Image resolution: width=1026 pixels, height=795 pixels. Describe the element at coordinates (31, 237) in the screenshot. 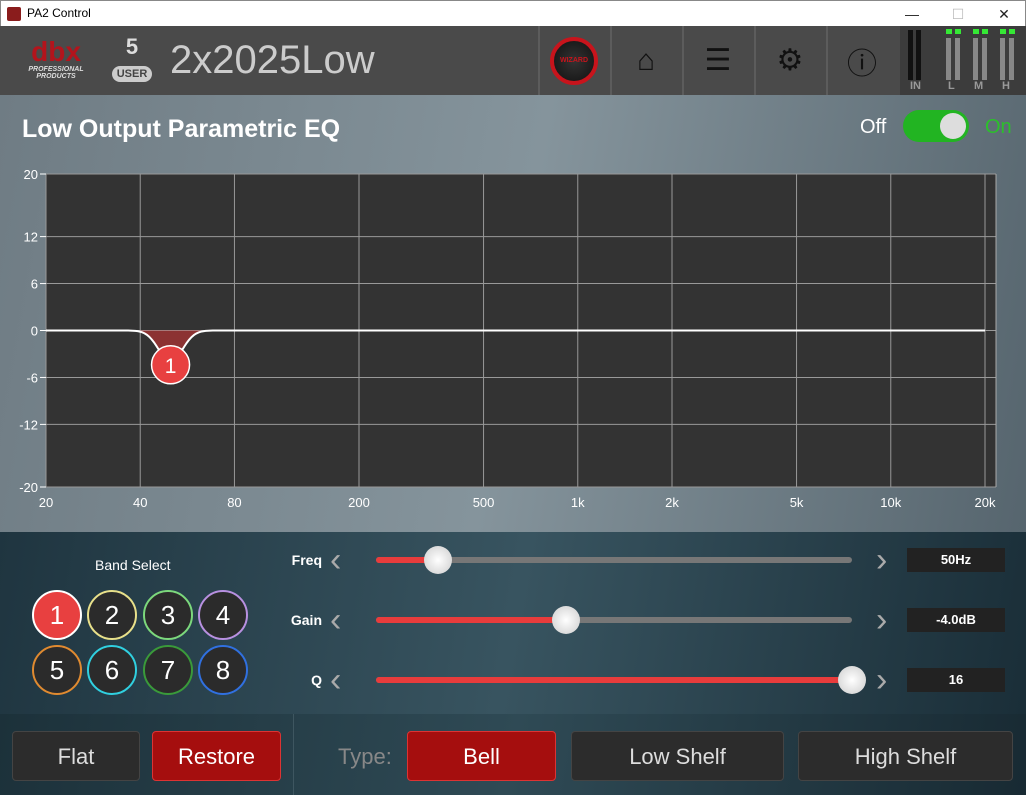

I see `y-tick-label: 12` at that location.